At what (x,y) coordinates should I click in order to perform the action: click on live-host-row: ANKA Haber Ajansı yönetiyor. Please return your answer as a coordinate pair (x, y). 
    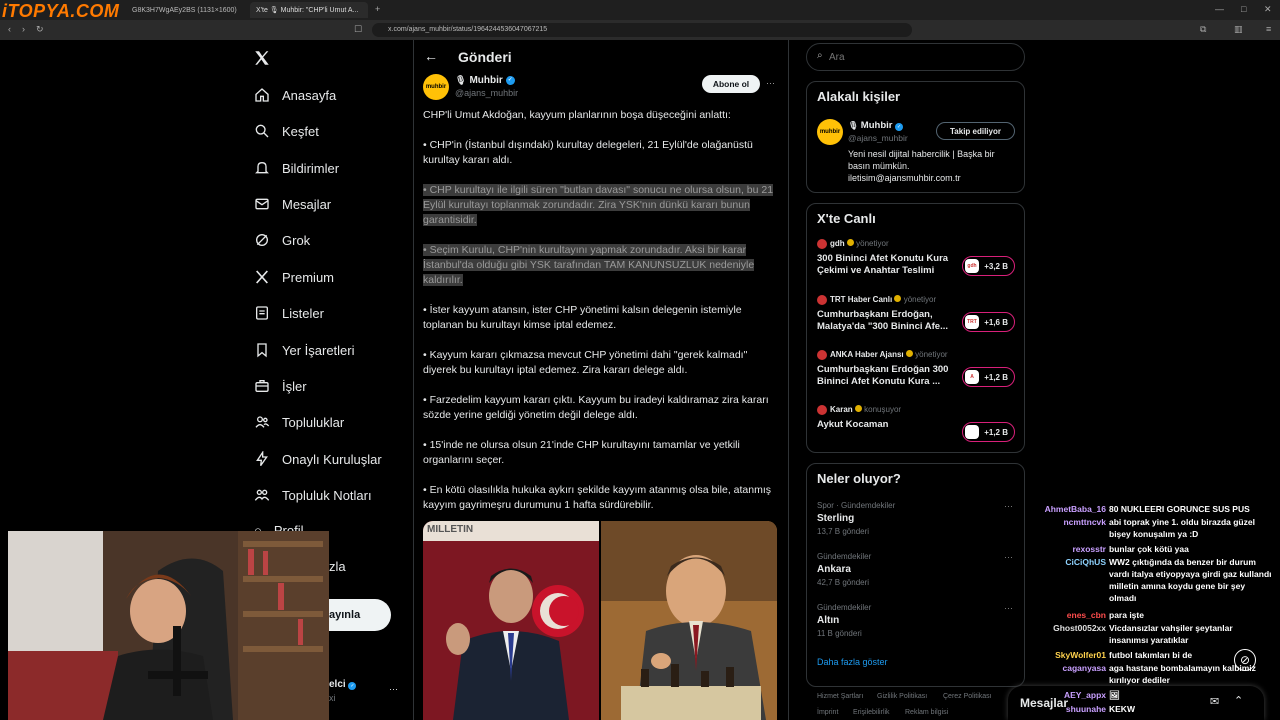
    Looking at the image, I should click on (889, 354).